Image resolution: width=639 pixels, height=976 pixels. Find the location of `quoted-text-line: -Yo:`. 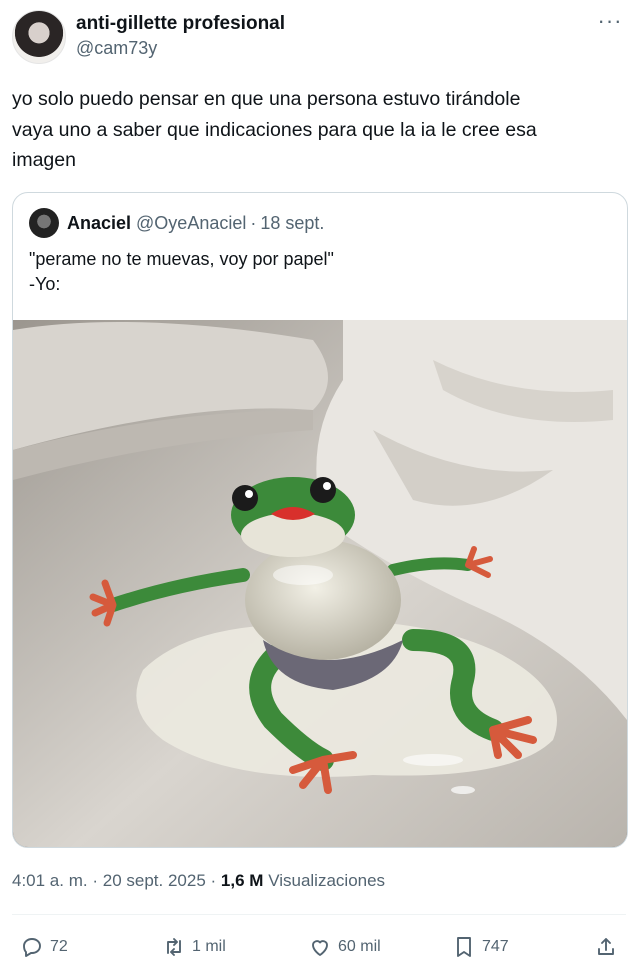

quoted-text-line: -Yo: is located at coordinates (45, 284).